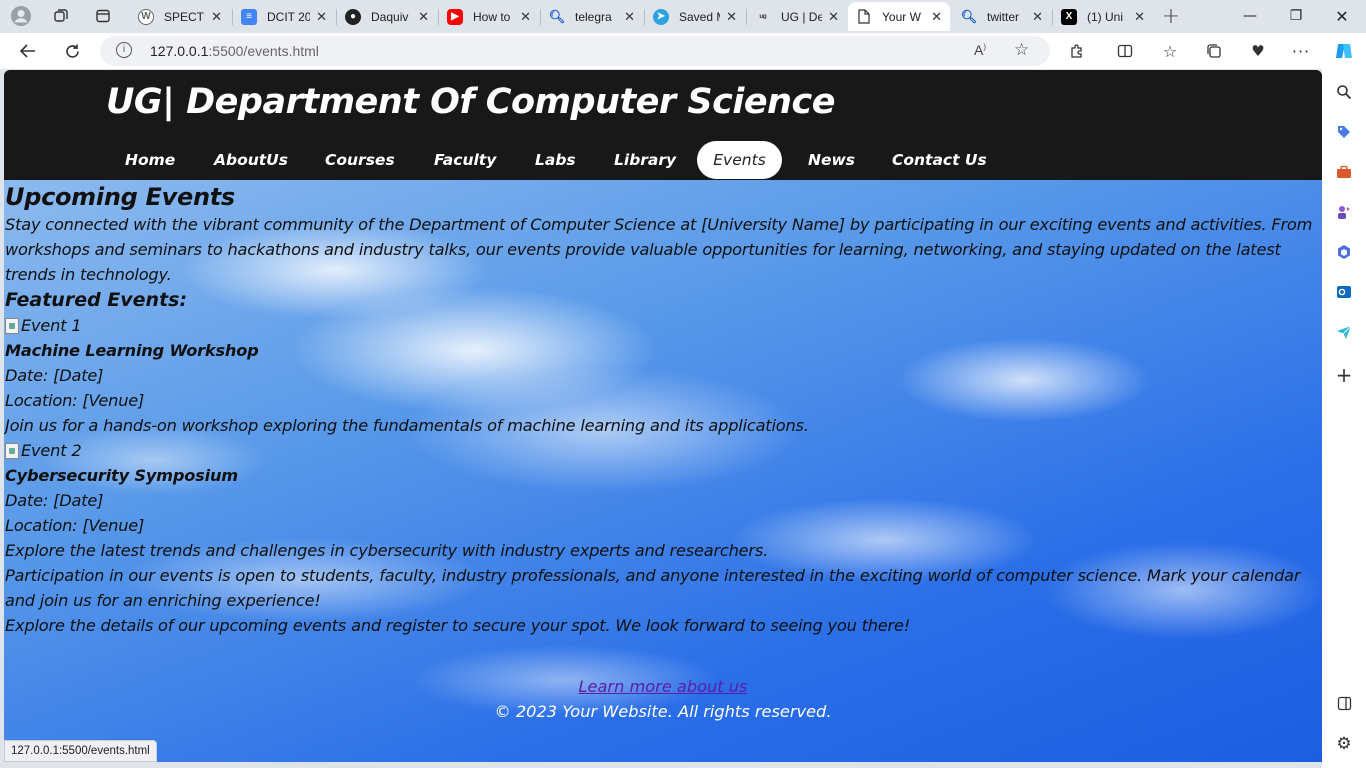  I want to click on tab-3: ▶ How to ✕, so click(489, 16).